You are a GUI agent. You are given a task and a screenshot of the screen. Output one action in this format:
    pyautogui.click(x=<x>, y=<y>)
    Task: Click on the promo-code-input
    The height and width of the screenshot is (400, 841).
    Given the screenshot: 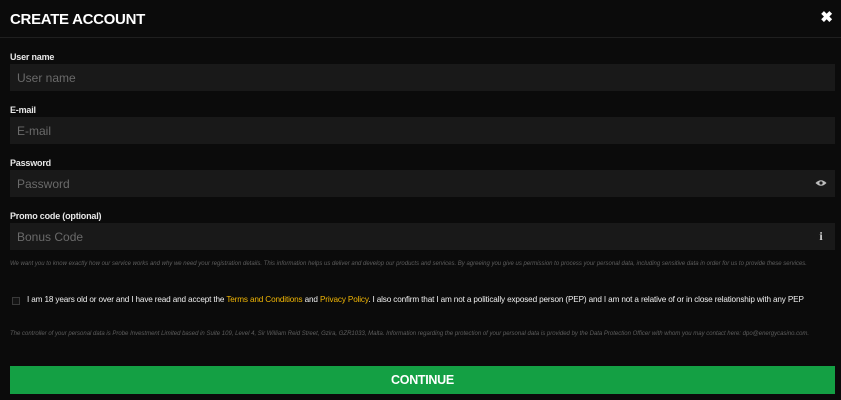 What is the action you would take?
    pyautogui.click(x=422, y=236)
    